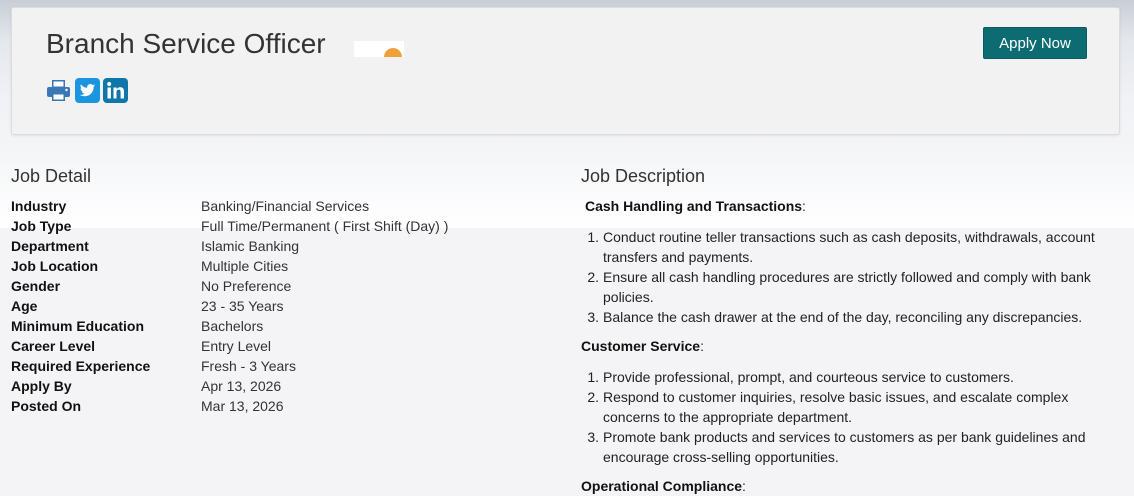 This screenshot has height=496, width=1134. I want to click on section-title: Cash Handling and Transactions, so click(694, 206).